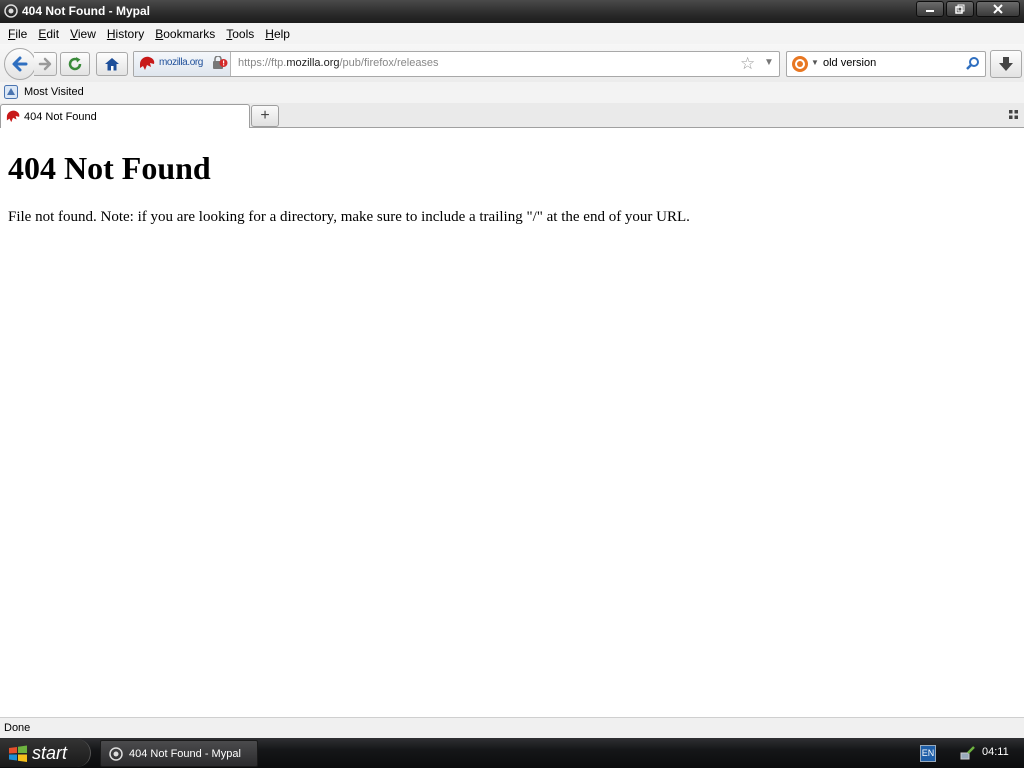  Describe the element at coordinates (277, 34) in the screenshot. I see `menu-help: Help` at that location.